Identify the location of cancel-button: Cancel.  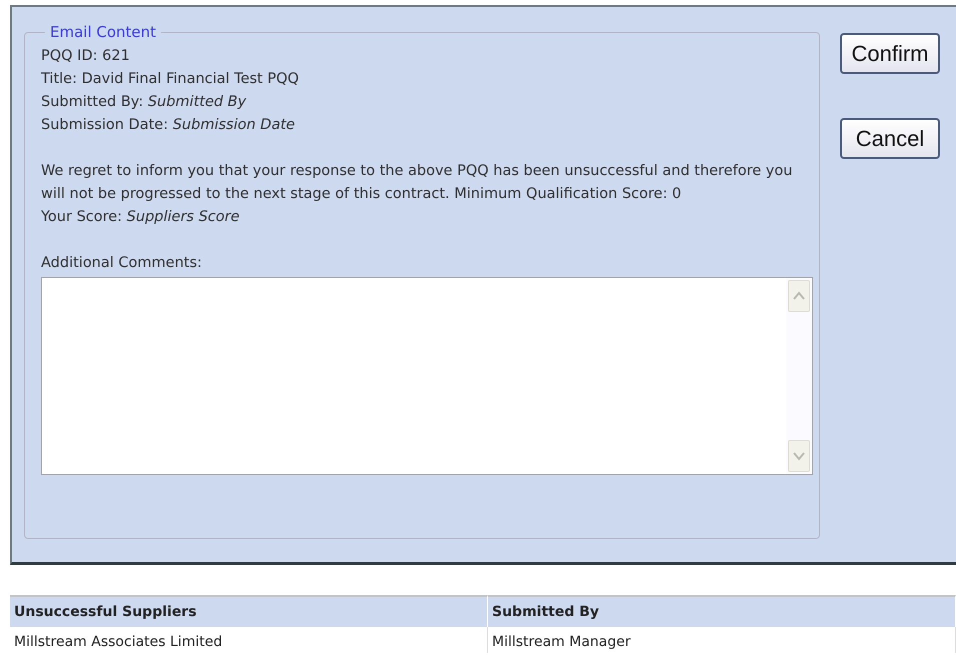
(890, 138).